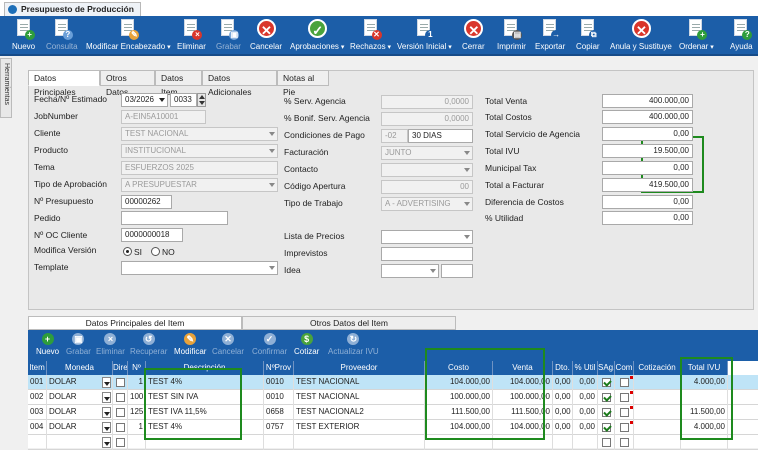 This screenshot has width=758, height=450. I want to click on tab-notas-al-pie: Notas al Pie, so click(303, 83).